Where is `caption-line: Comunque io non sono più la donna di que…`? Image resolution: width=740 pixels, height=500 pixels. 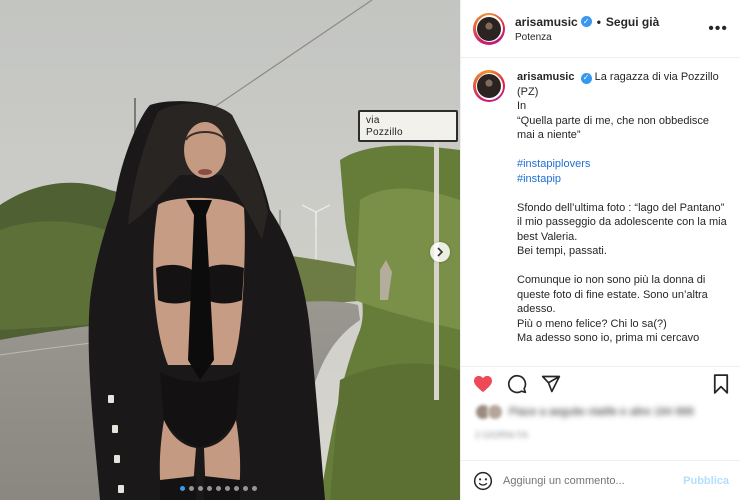 caption-line: Comunque io non sono più la donna di que… is located at coordinates (612, 294).